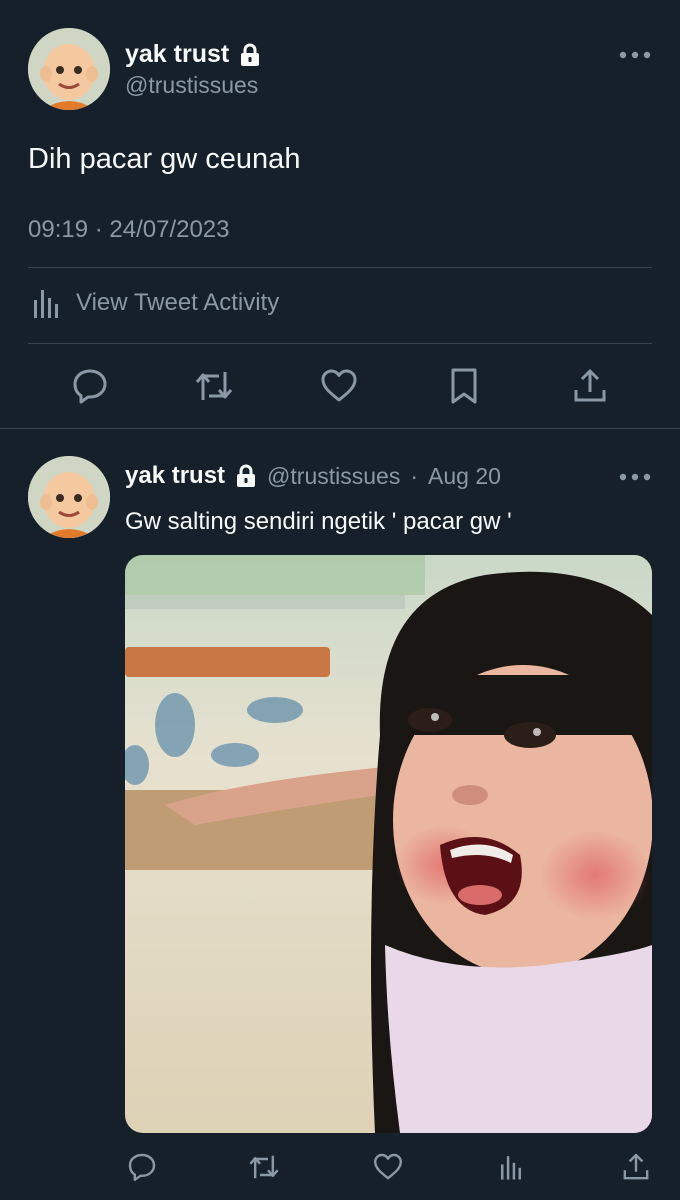  Describe the element at coordinates (46, 303) in the screenshot. I see `activity-icon` at that location.